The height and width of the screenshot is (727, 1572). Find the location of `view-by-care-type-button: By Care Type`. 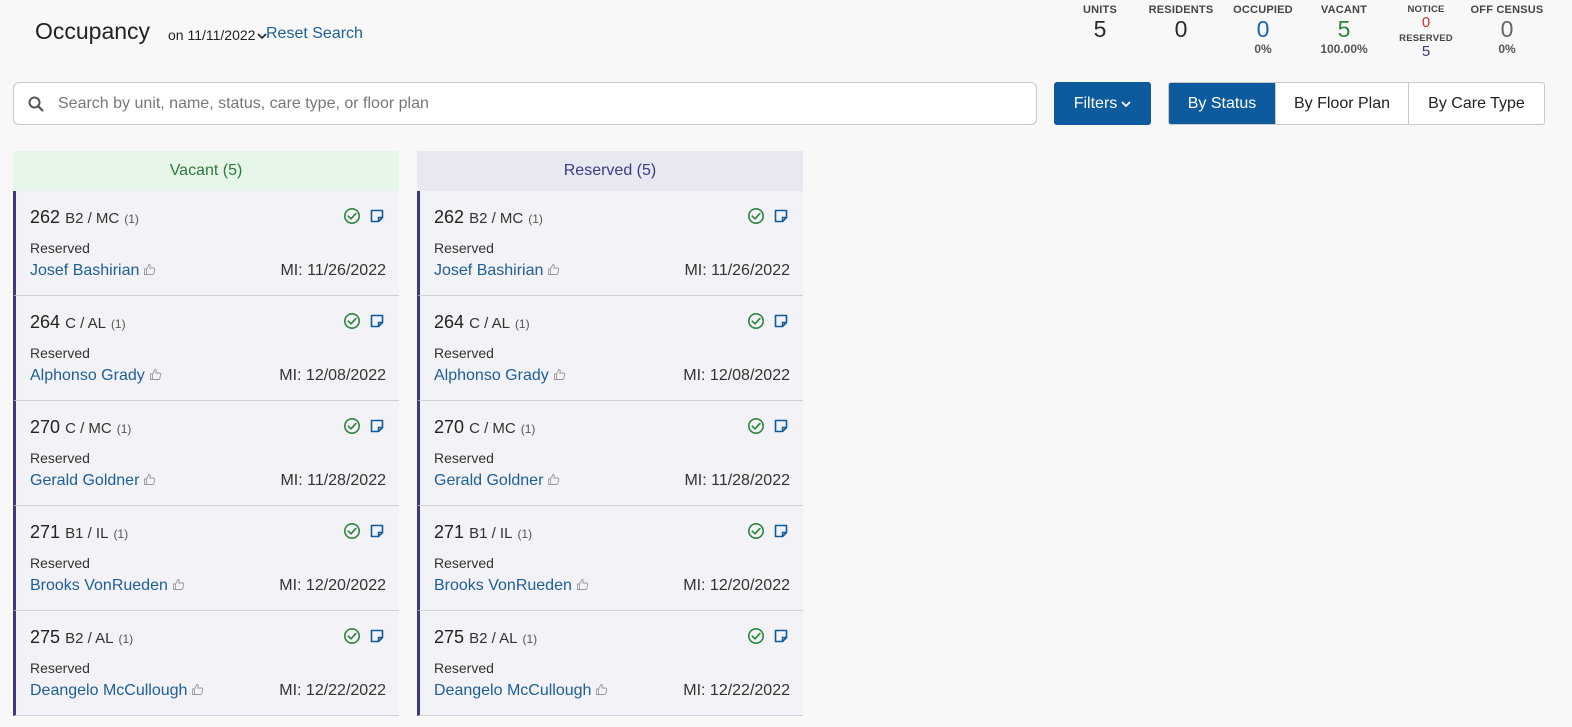

view-by-care-type-button: By Care Type is located at coordinates (1476, 103).